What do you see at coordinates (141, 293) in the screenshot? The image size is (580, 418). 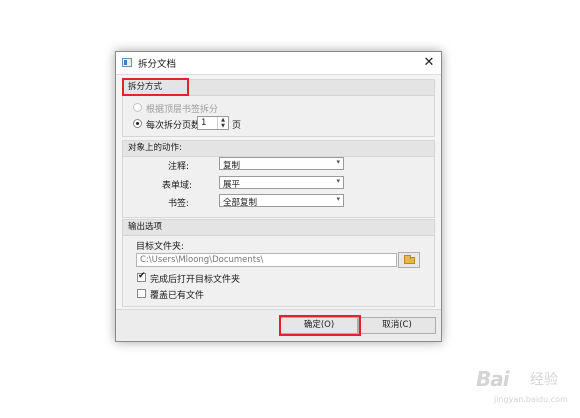 I see `overwrite-checkbox` at bounding box center [141, 293].